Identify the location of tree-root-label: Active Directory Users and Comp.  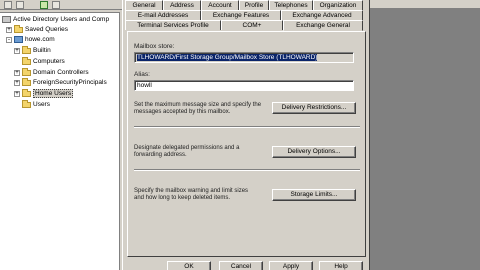
(61, 19).